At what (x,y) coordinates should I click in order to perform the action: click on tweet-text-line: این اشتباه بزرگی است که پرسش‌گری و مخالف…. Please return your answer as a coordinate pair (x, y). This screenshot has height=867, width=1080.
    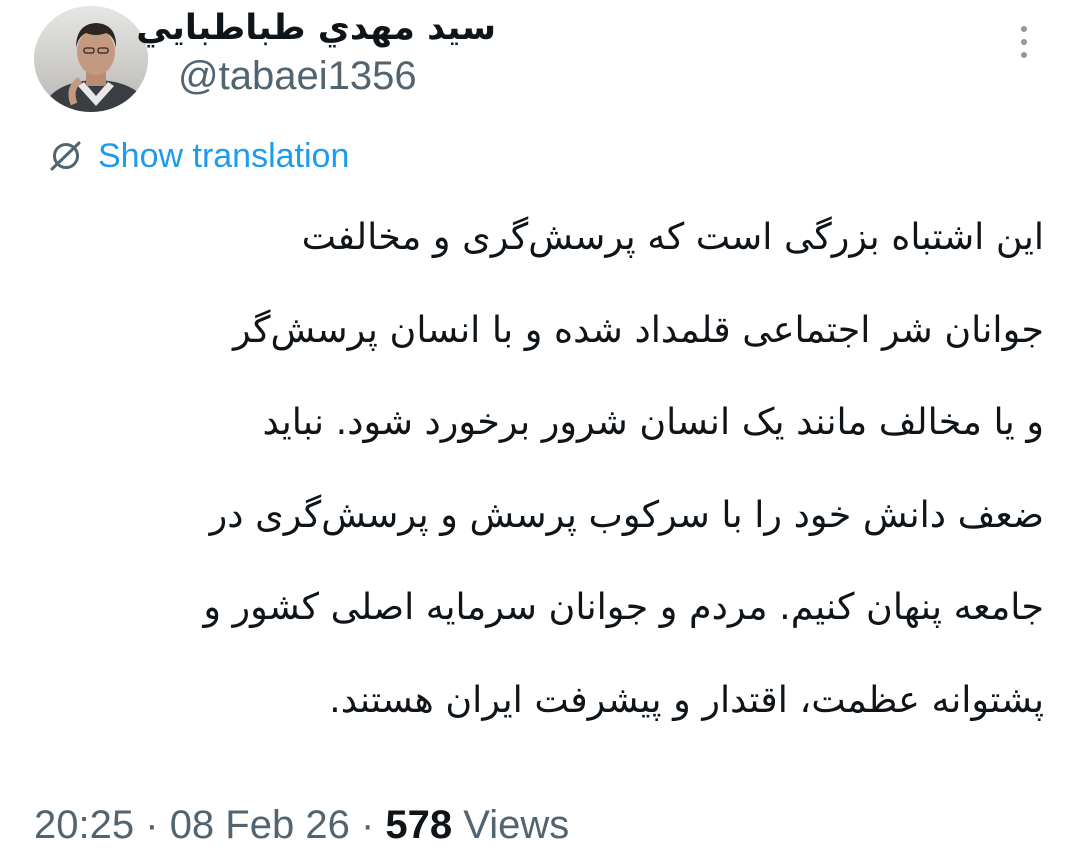
    Looking at the image, I should click on (672, 236).